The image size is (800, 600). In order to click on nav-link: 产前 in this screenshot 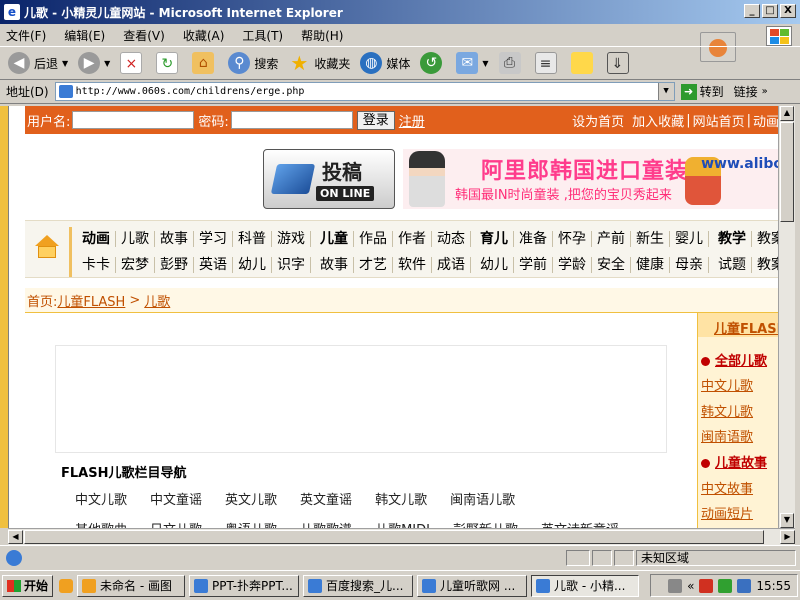, I will do `click(611, 239)`.